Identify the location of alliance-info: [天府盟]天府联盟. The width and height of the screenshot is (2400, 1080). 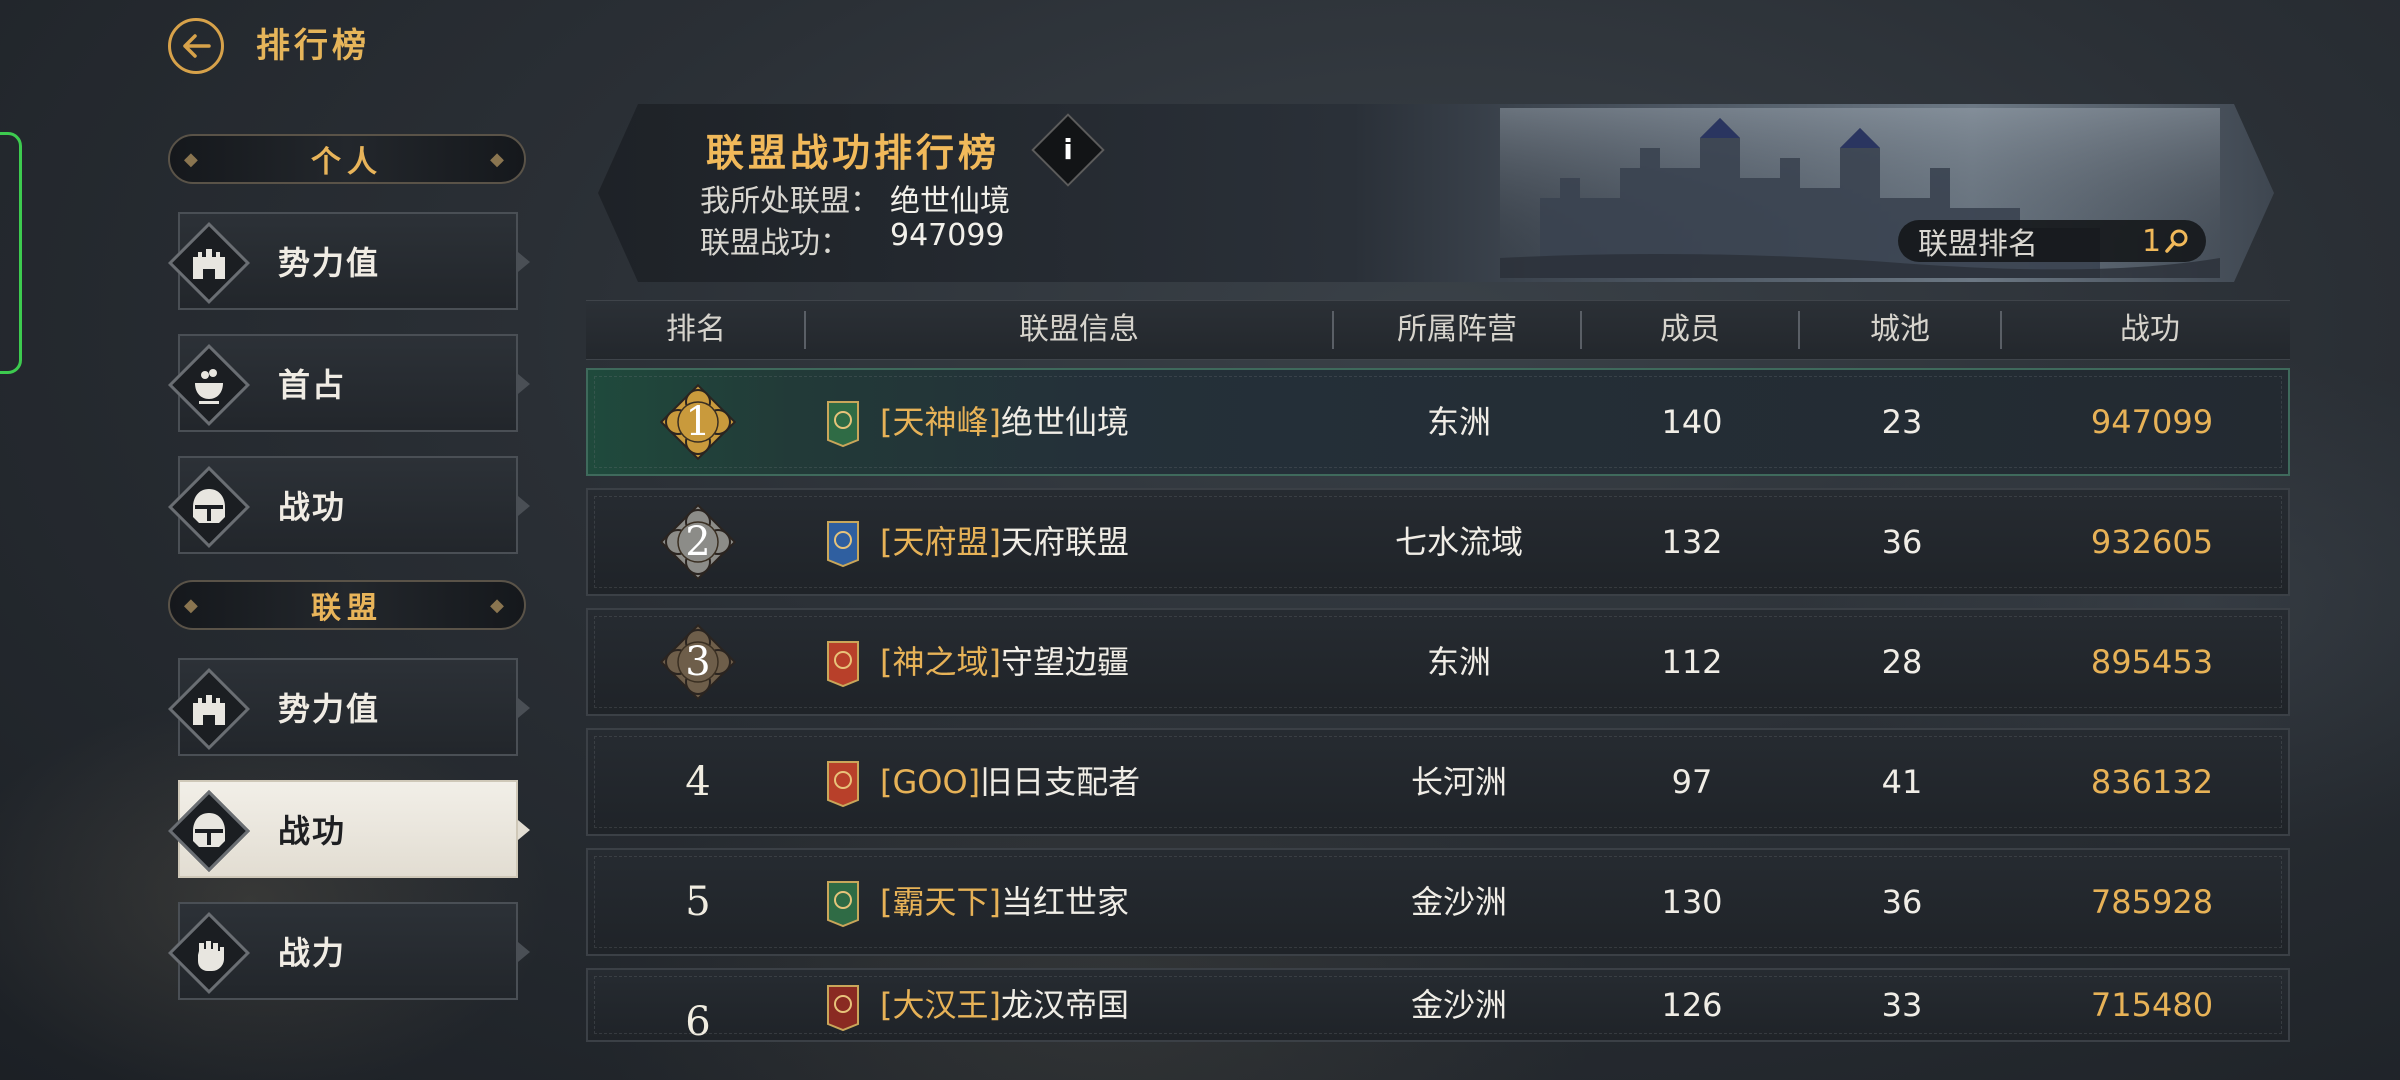
(1004, 542).